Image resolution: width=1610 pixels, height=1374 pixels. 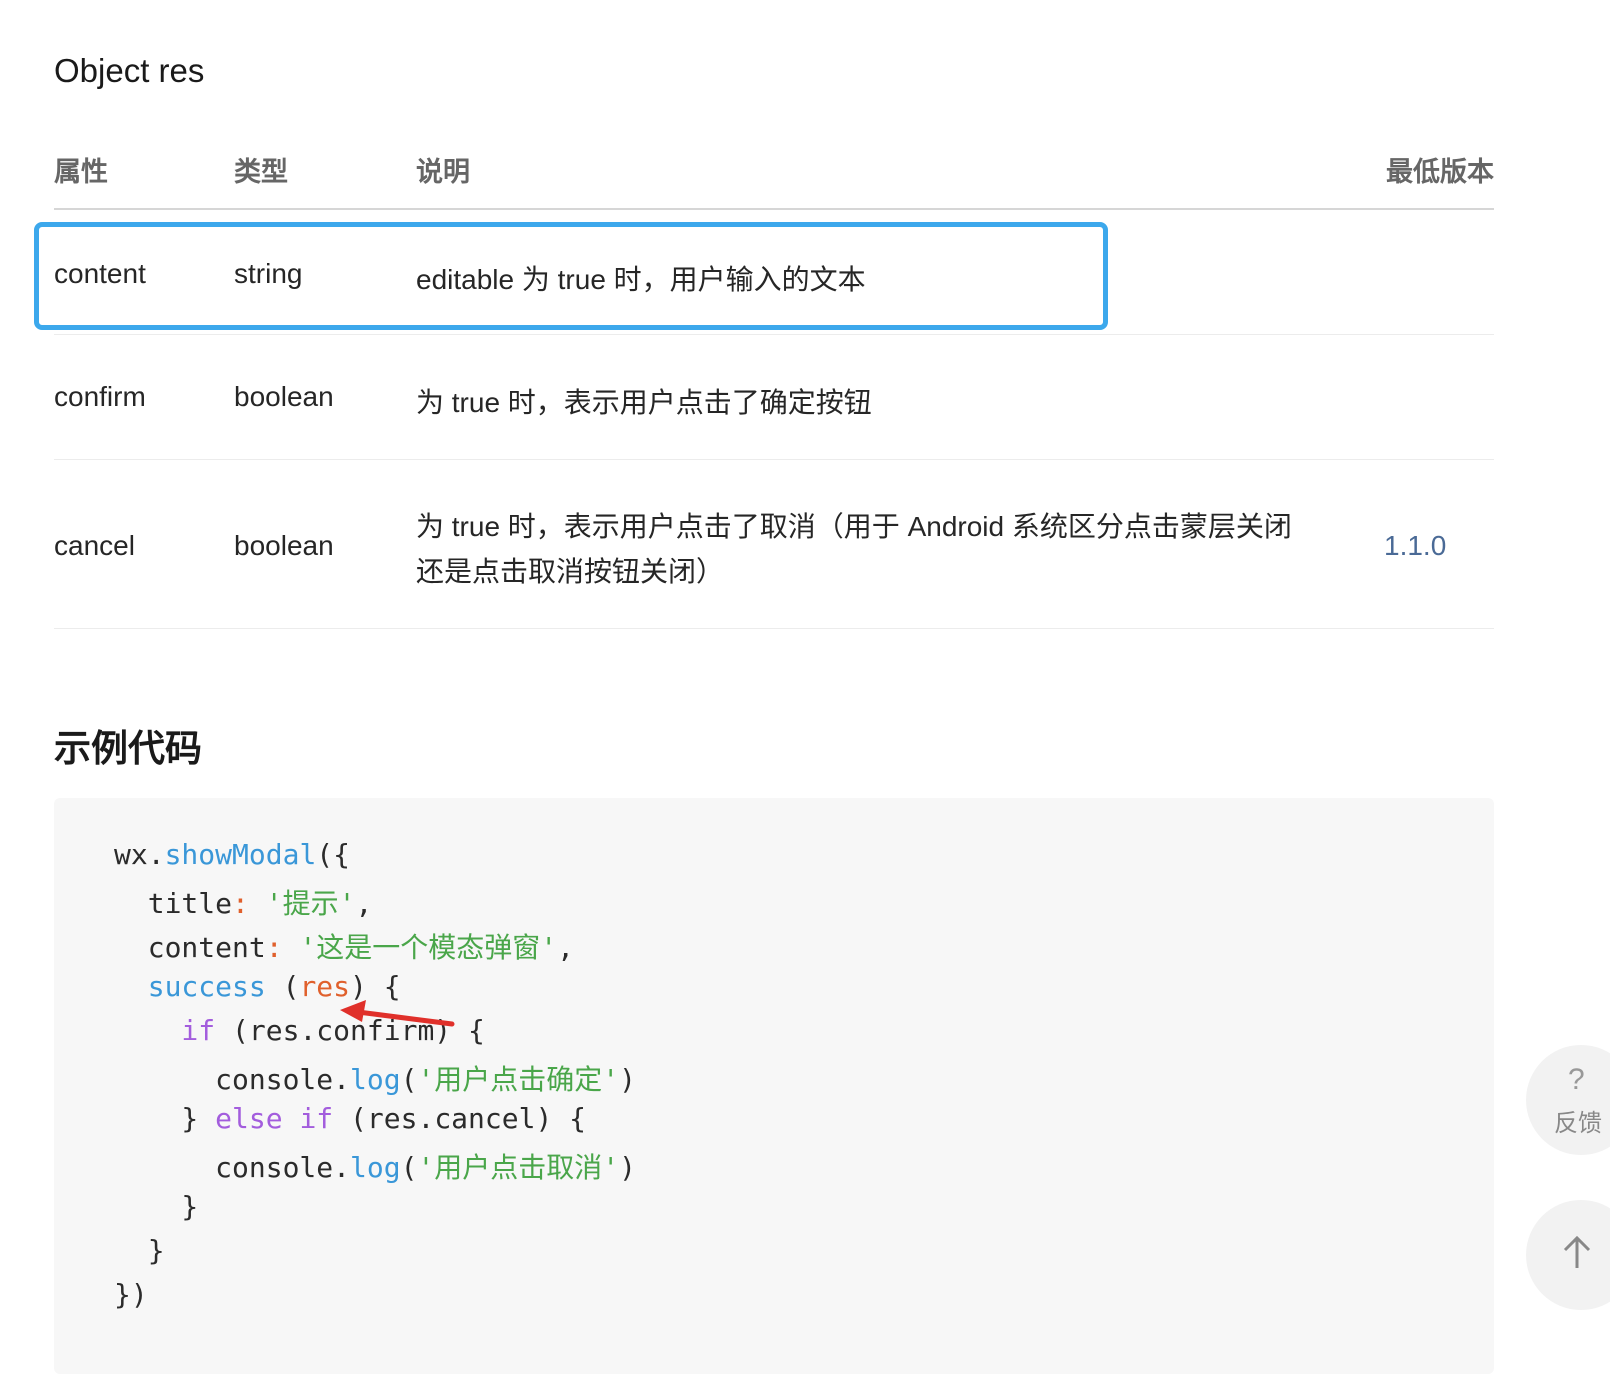 What do you see at coordinates (1576, 1079) in the screenshot?
I see `question-icon: ?` at bounding box center [1576, 1079].